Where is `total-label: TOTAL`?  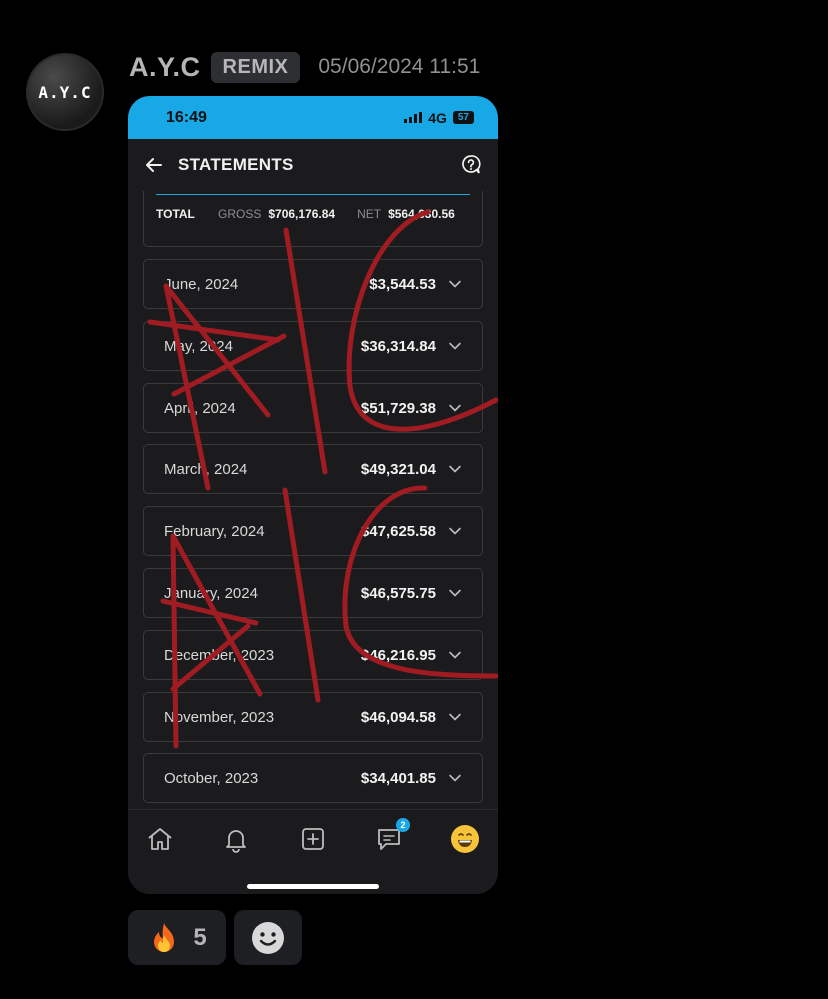
total-label: TOTAL is located at coordinates (175, 214).